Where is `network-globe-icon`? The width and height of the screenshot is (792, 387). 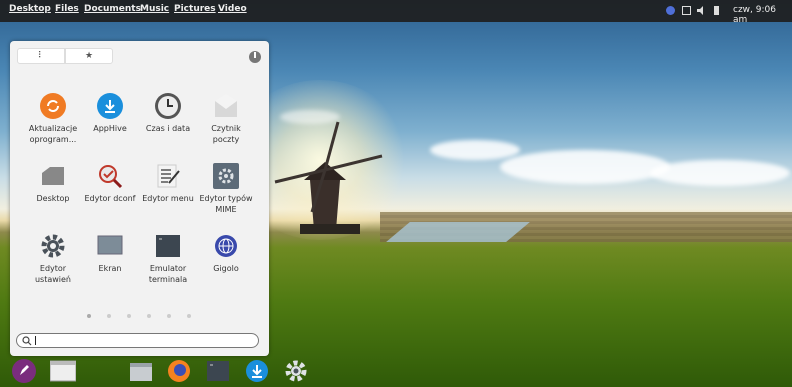 network-globe-icon is located at coordinates (670, 10).